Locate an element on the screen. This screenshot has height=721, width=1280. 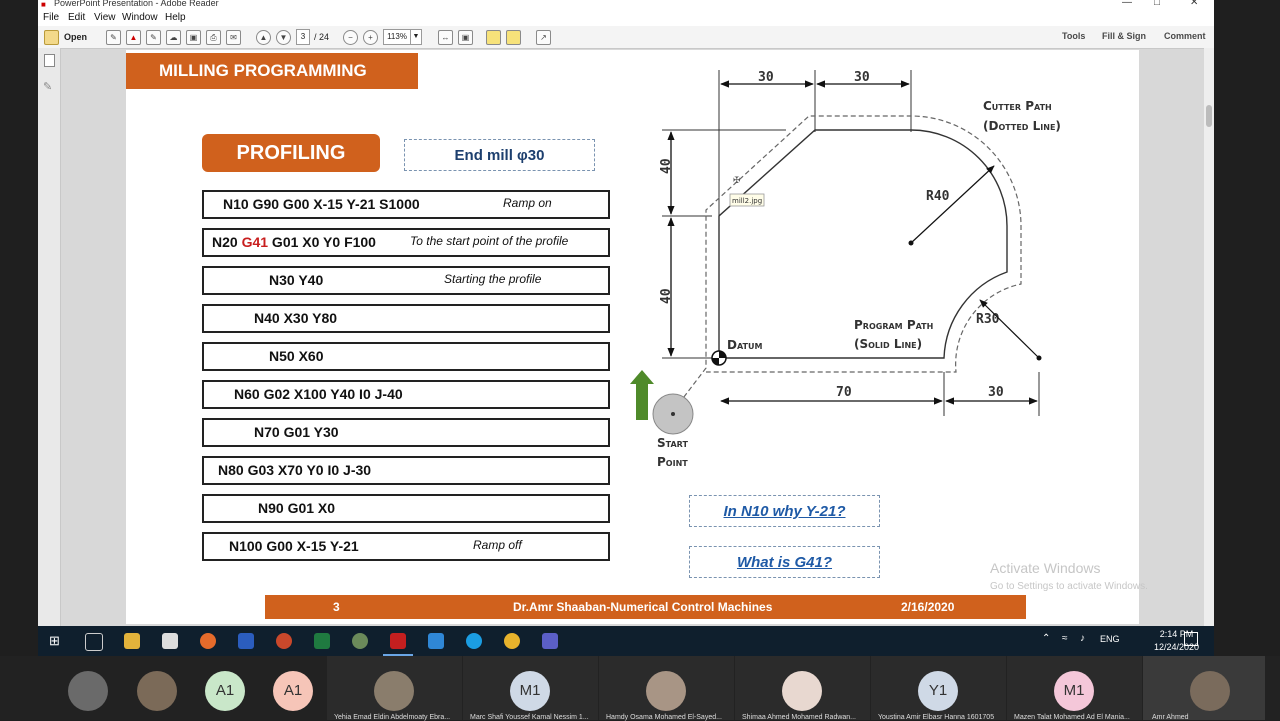
tray-chevron-icon: ⌃ is located at coordinates (1046, 638).